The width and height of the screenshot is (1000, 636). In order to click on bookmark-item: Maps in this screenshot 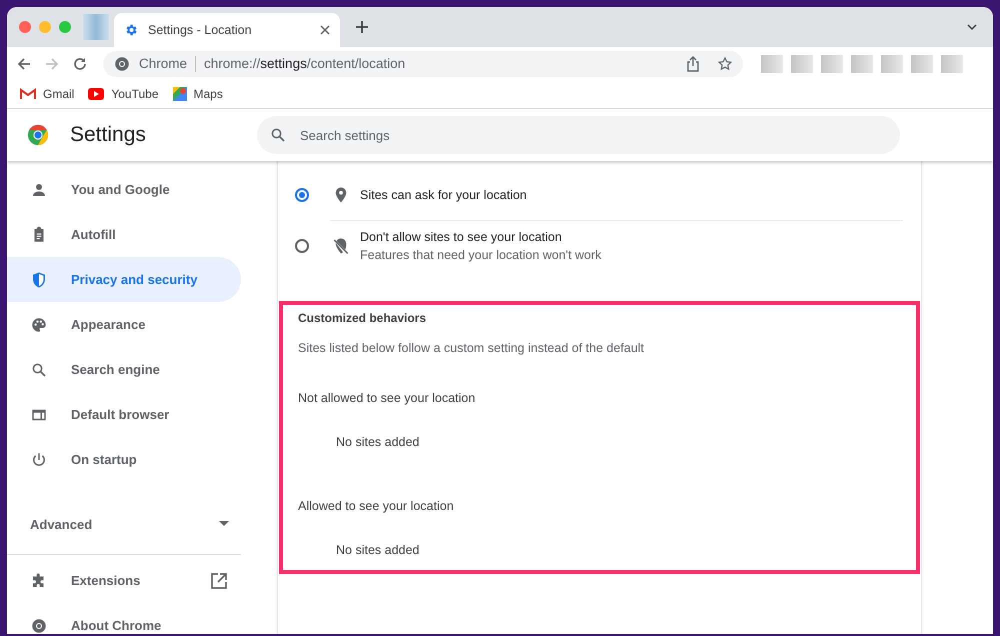, I will do `click(197, 94)`.